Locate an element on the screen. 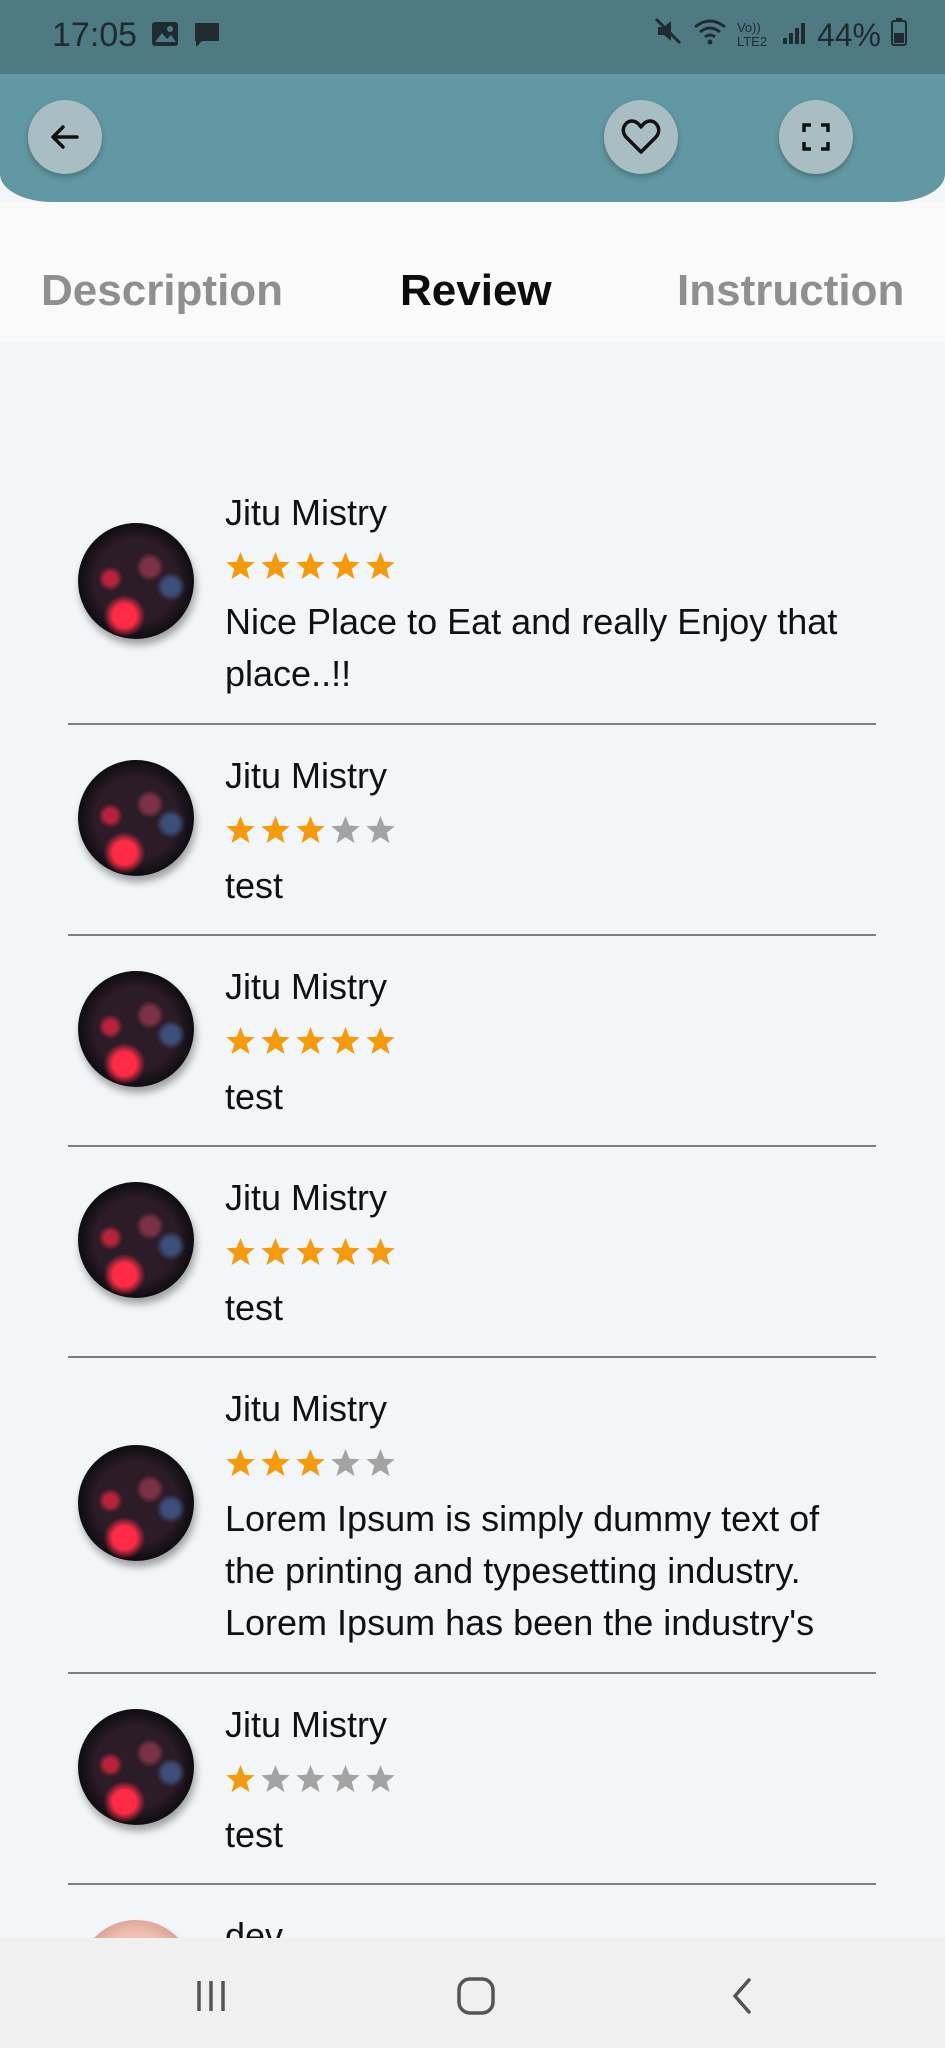 The width and height of the screenshot is (945, 2048). home-icon is located at coordinates (476, 1996).